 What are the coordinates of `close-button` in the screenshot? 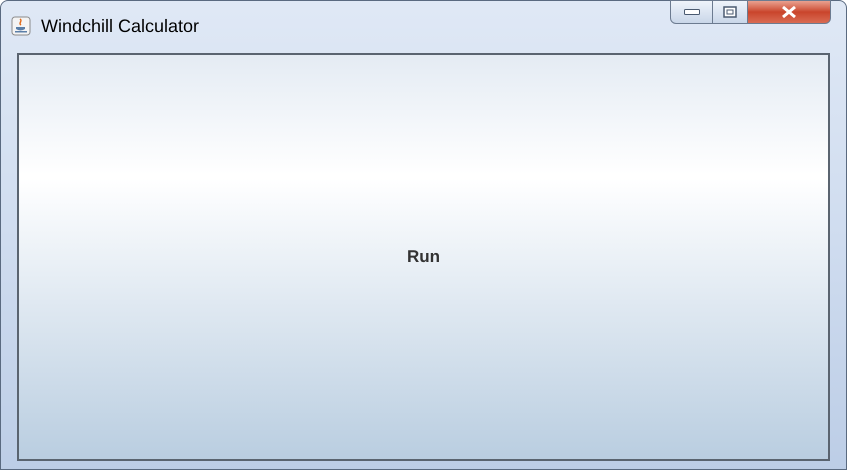 It's located at (789, 12).